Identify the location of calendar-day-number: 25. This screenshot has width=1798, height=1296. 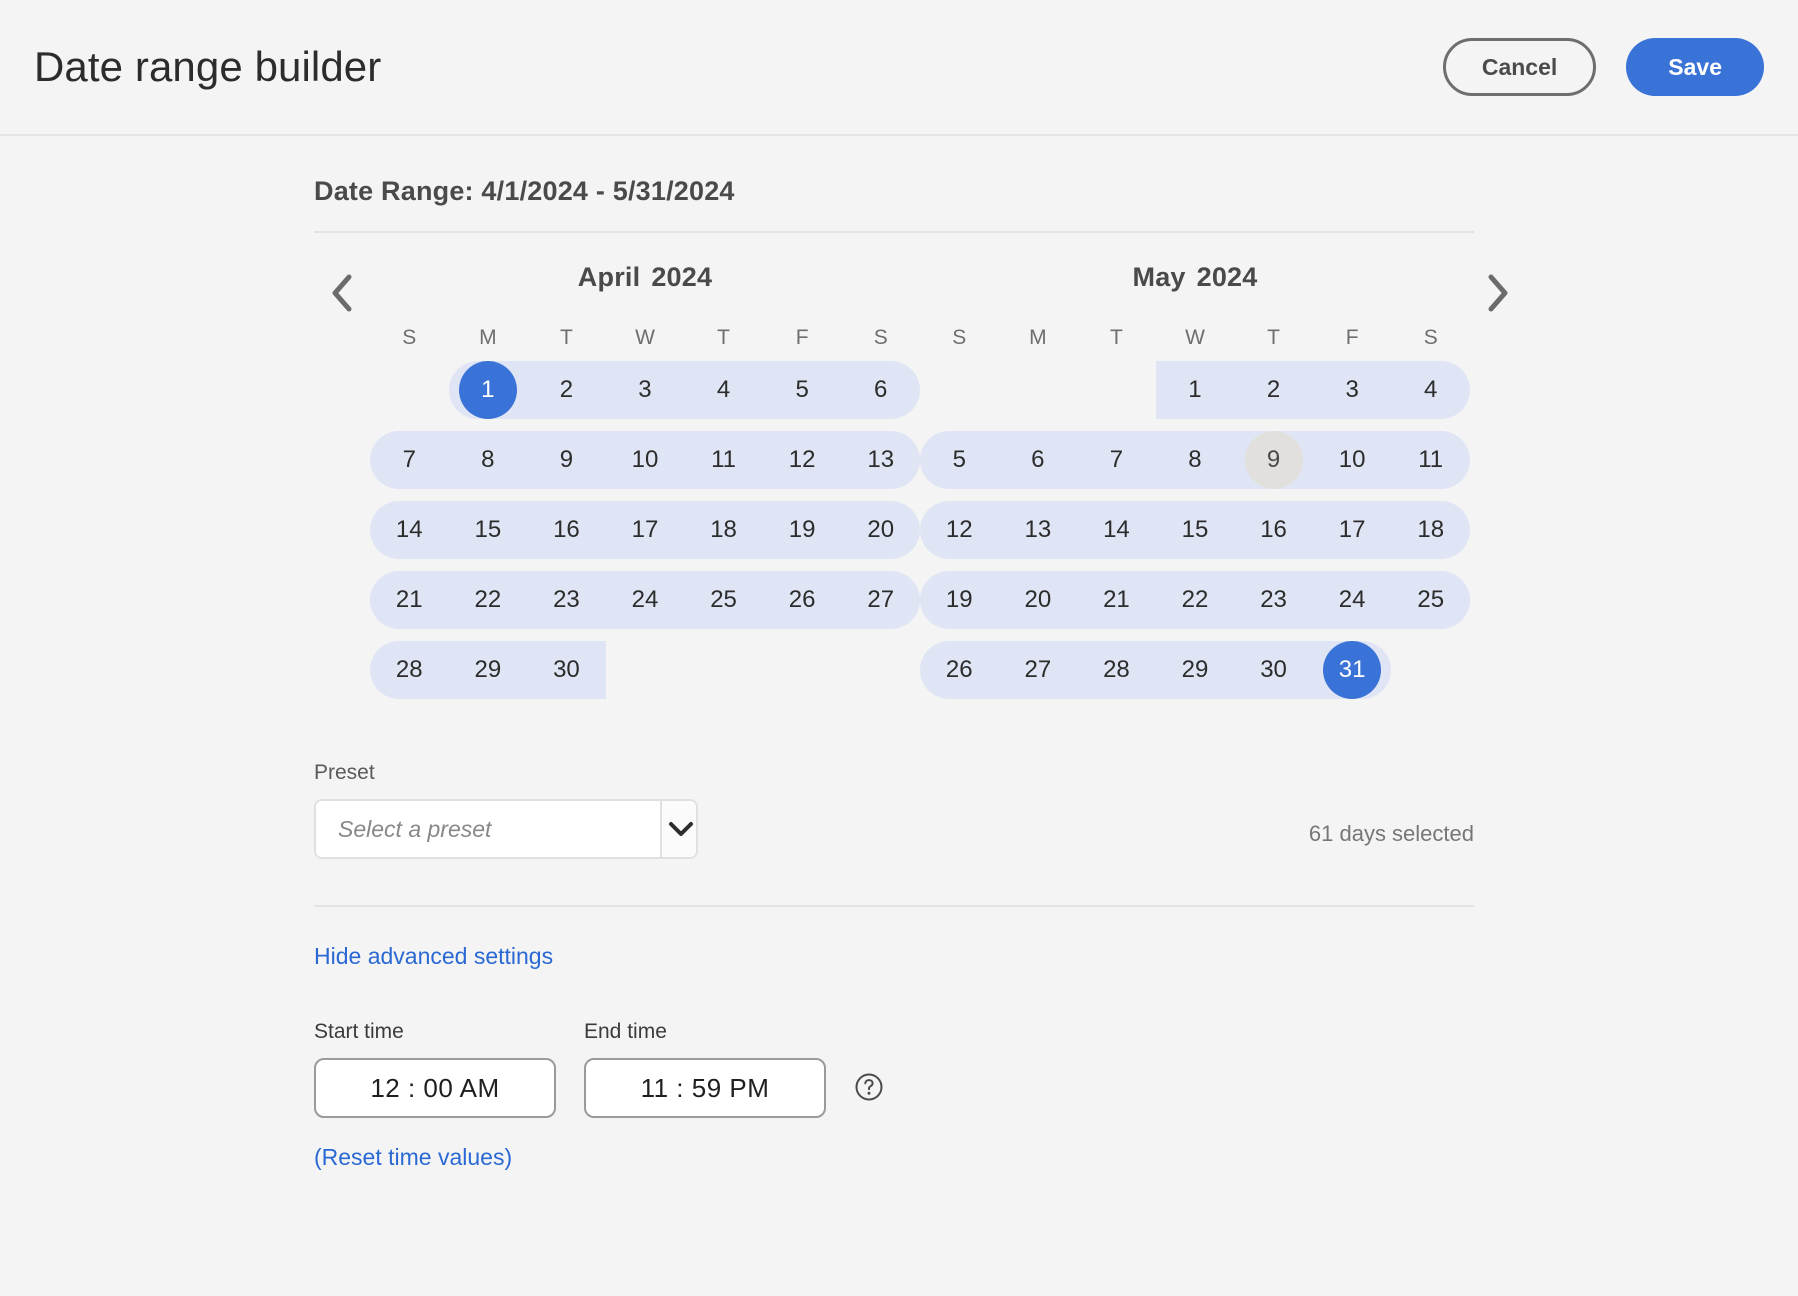
(723, 599).